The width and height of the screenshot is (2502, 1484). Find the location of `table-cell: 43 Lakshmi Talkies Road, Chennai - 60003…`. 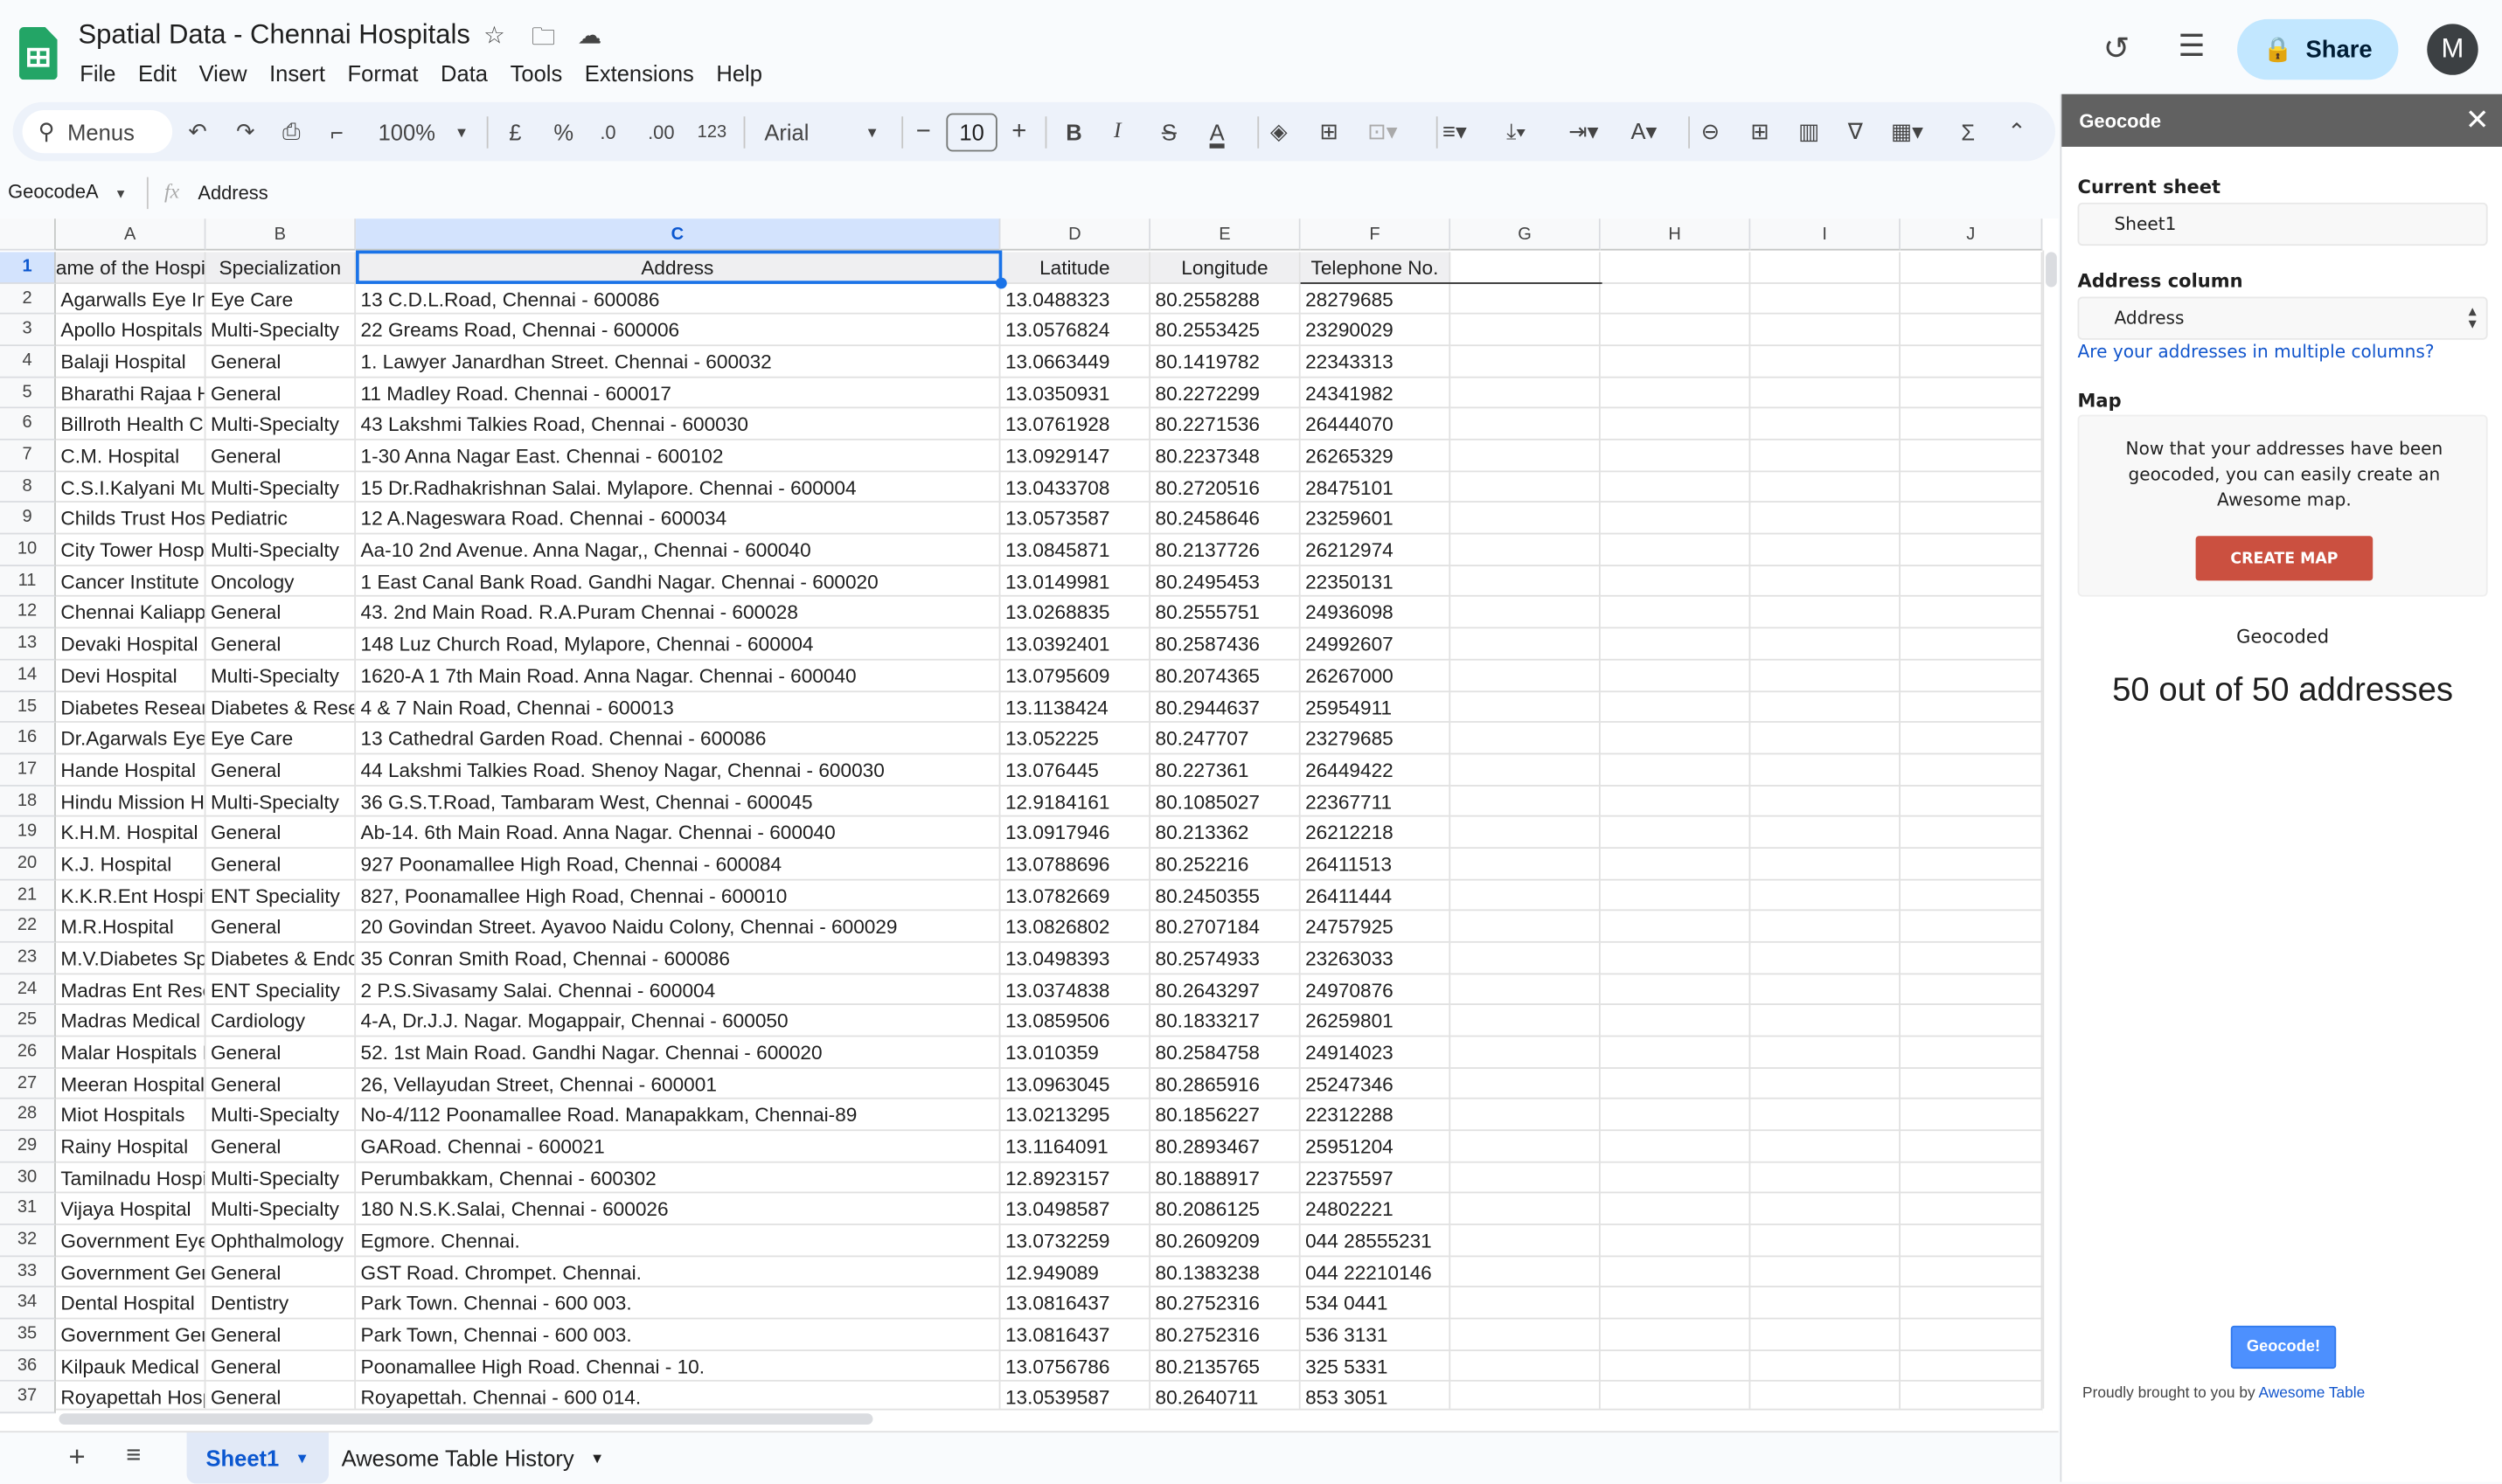

table-cell: 43 Lakshmi Talkies Road, Chennai - 60003… is located at coordinates (678, 424).